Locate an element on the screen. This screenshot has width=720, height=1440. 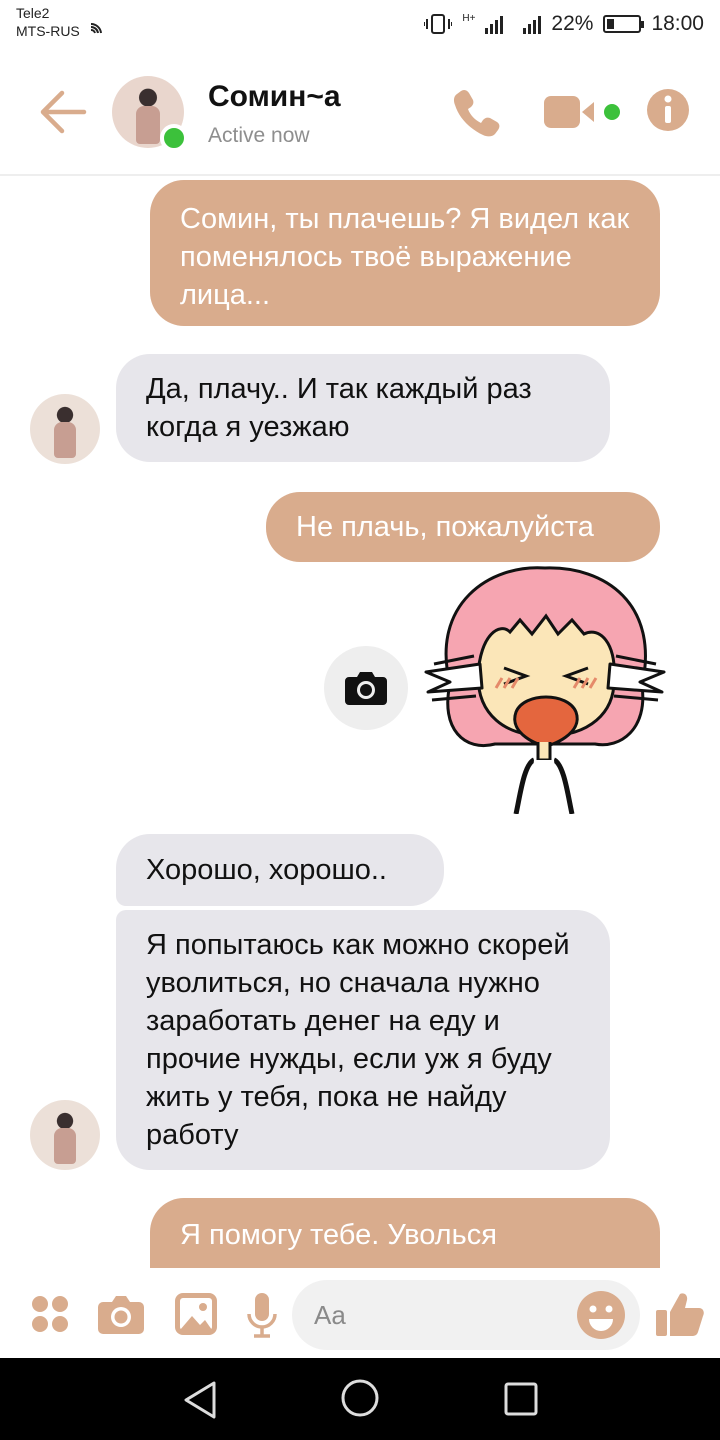
clock: 18:00 is located at coordinates (677, 23).